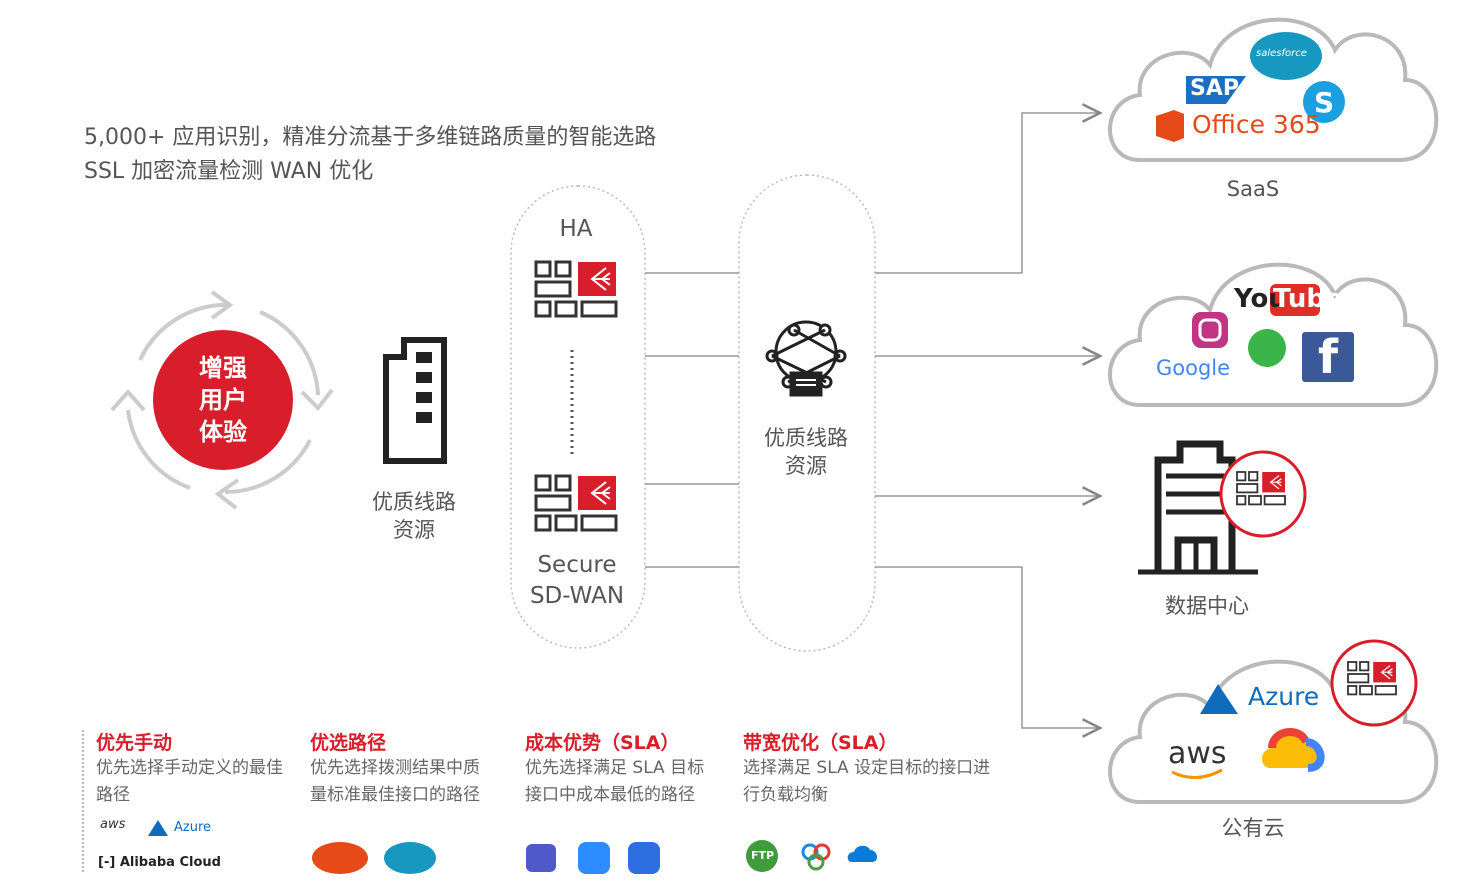  What do you see at coordinates (1256, 124) in the screenshot?
I see `office-logo-text: Office 365` at bounding box center [1256, 124].